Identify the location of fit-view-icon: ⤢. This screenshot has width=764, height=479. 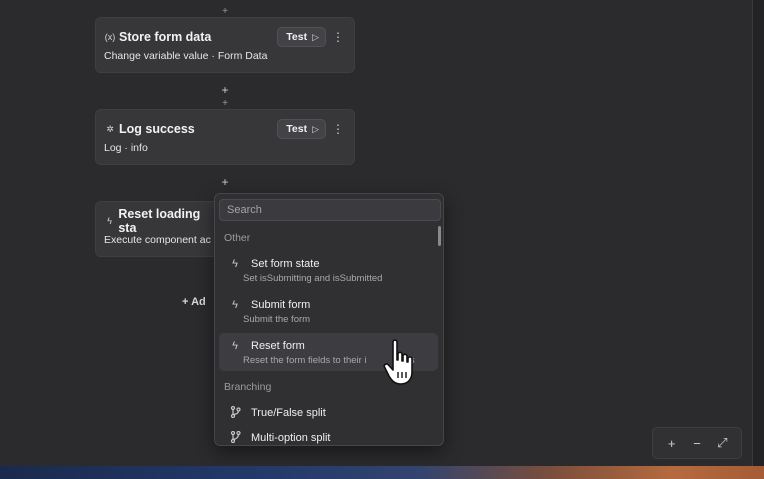
(722, 443).